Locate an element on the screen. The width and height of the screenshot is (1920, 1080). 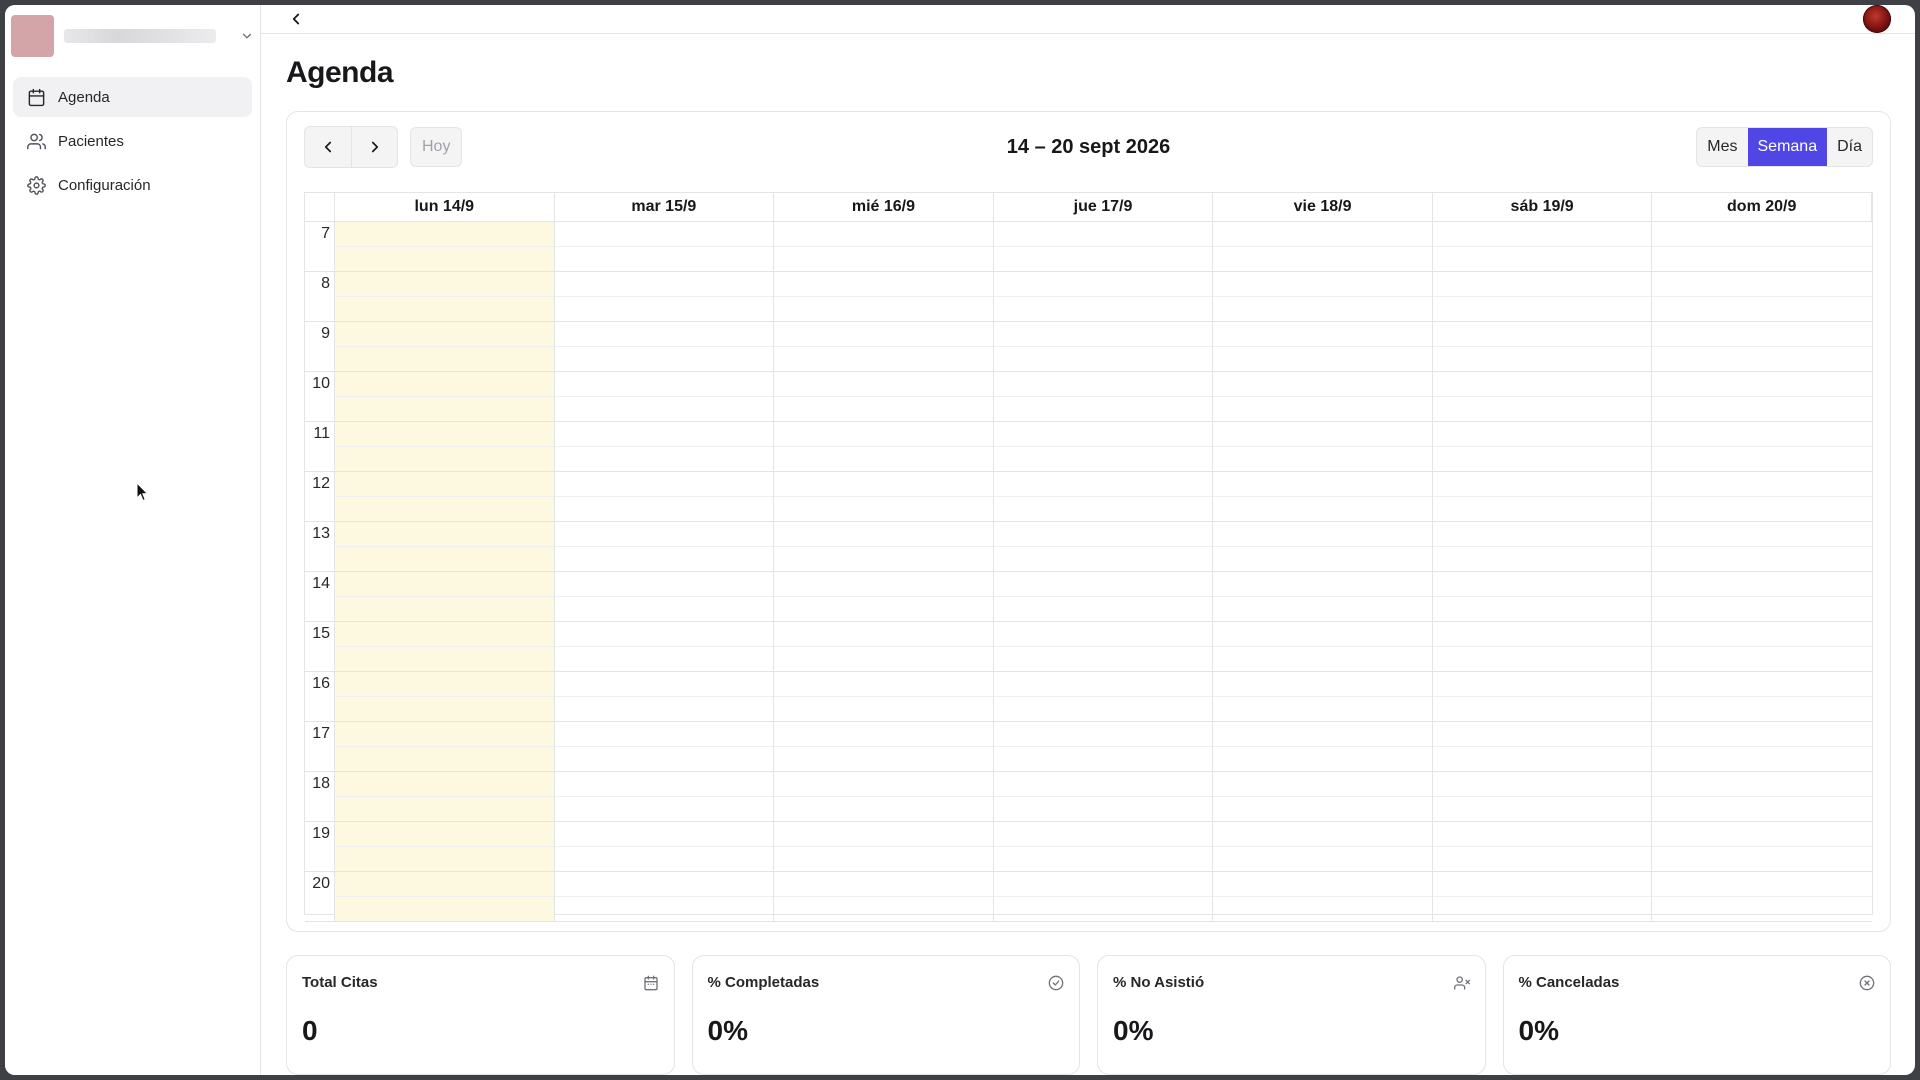
day-header: sáb 19/9 is located at coordinates (1542, 207).